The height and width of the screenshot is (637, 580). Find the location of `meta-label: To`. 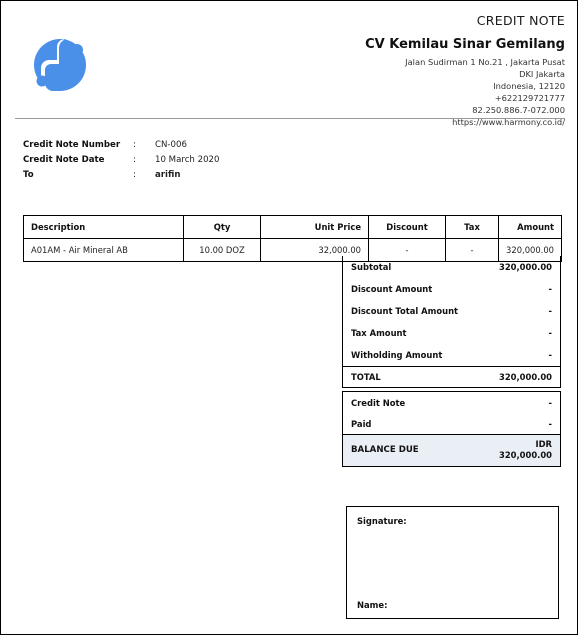

meta-label: To is located at coordinates (28, 175).